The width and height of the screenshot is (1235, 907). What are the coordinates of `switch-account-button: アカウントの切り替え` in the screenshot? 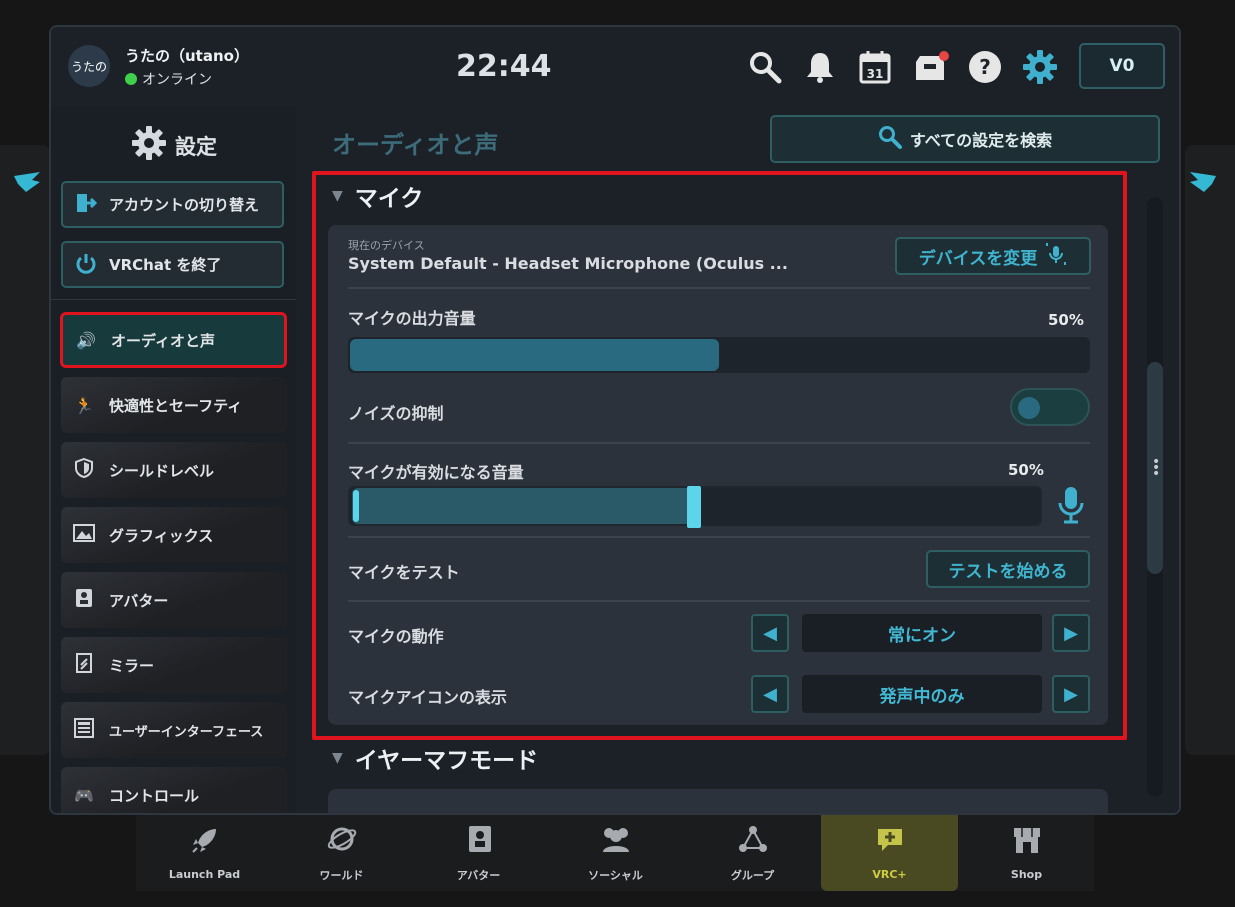 It's located at (172, 204).